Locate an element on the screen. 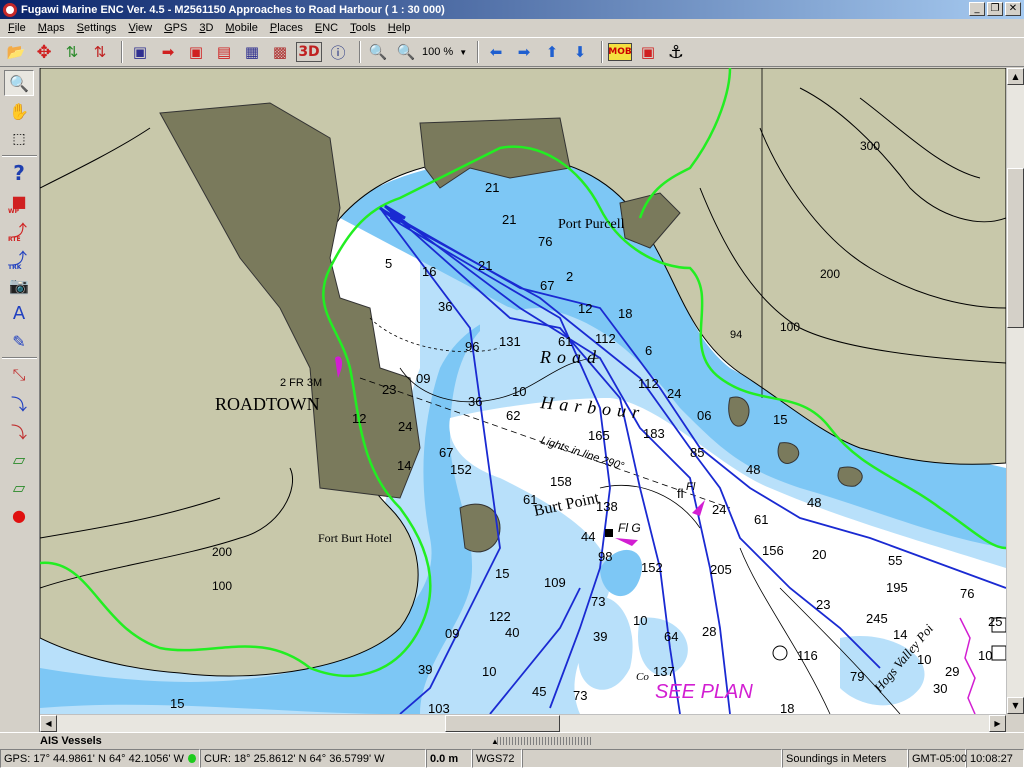 The height and width of the screenshot is (768, 1024). menu-3d: 3D is located at coordinates (206, 28).